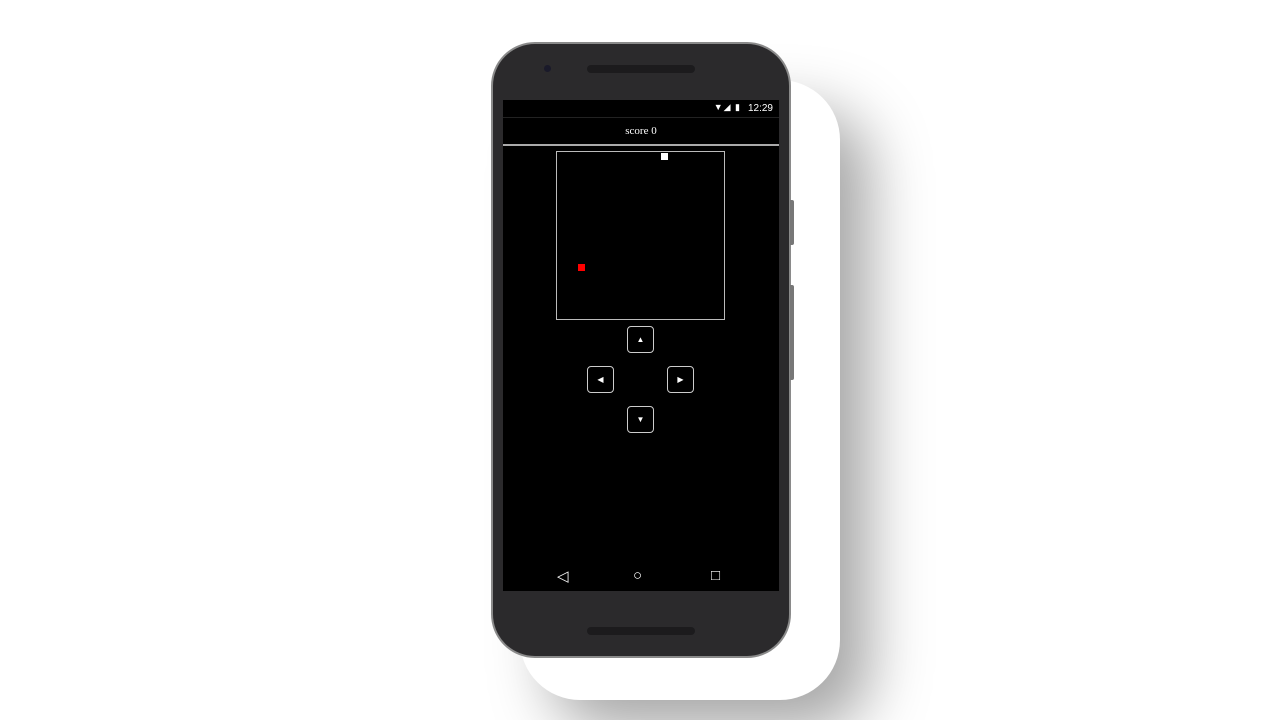  I want to click on score-header: score 0, so click(641, 131).